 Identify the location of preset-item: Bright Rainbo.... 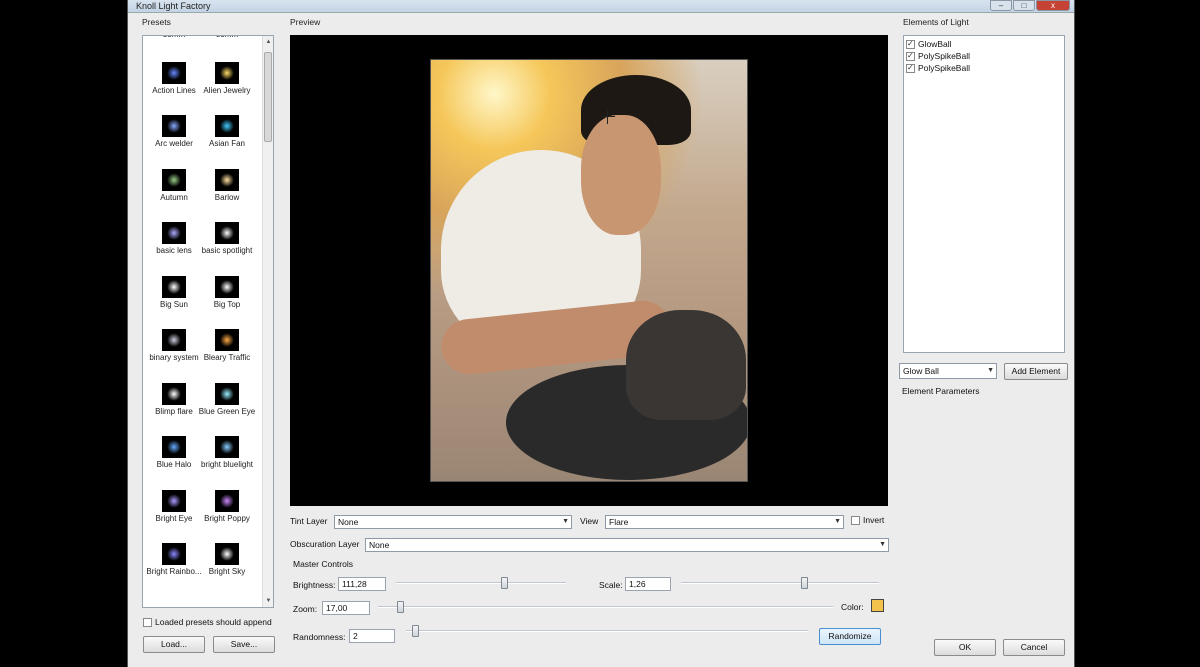
(174, 560).